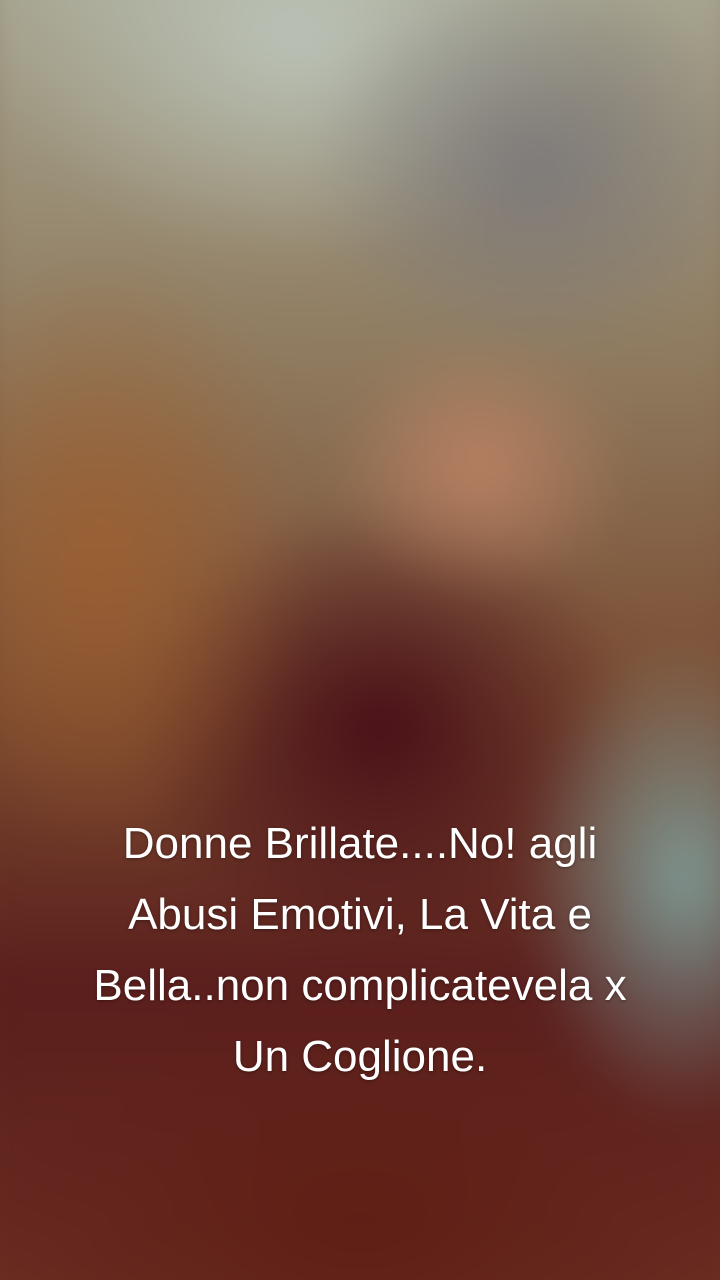 This screenshot has width=720, height=1280. Describe the element at coordinates (360, 1056) in the screenshot. I see `caption-line-4: Un Coglione.` at that location.